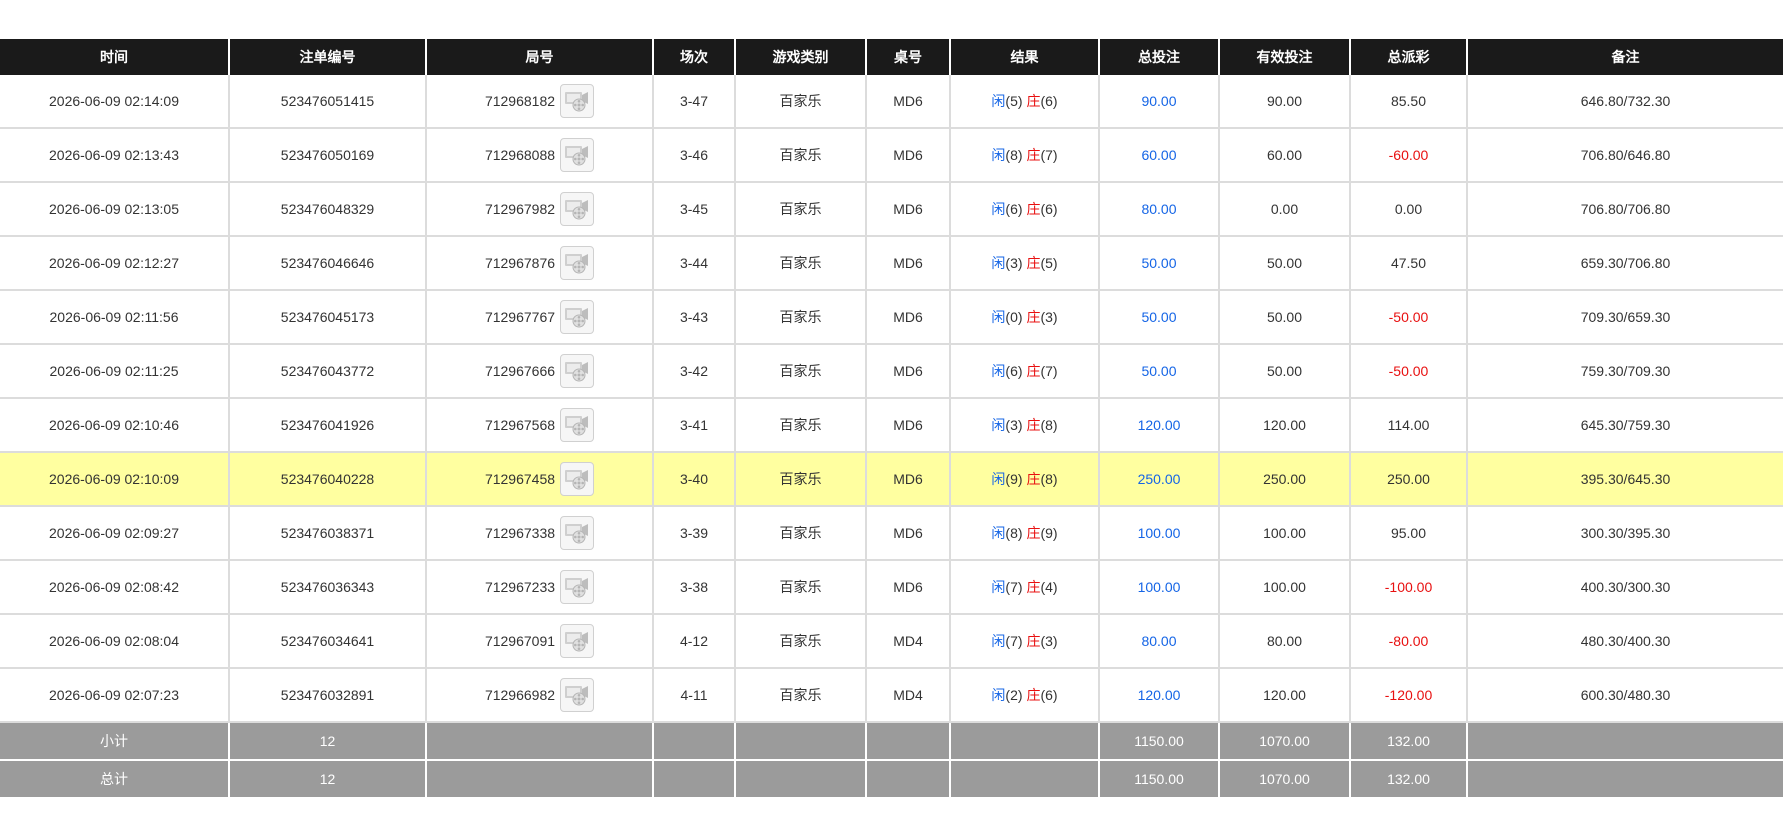 The width and height of the screenshot is (1783, 822). What do you see at coordinates (520, 263) in the screenshot?
I see `round-id-text: 712967876` at bounding box center [520, 263].